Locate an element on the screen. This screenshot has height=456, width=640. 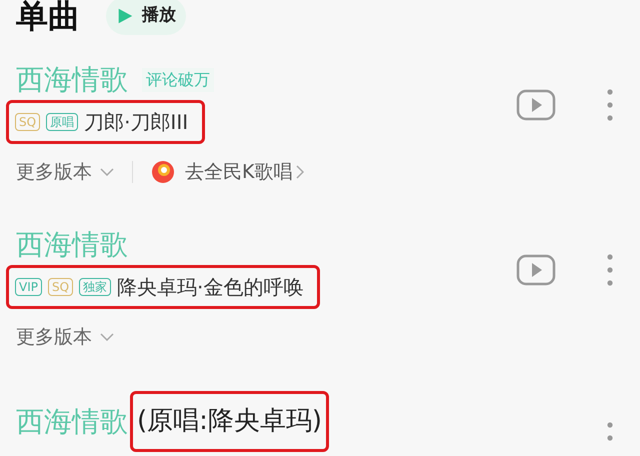
artist-album: 降央卓玛·金色的呼唤 is located at coordinates (210, 287).